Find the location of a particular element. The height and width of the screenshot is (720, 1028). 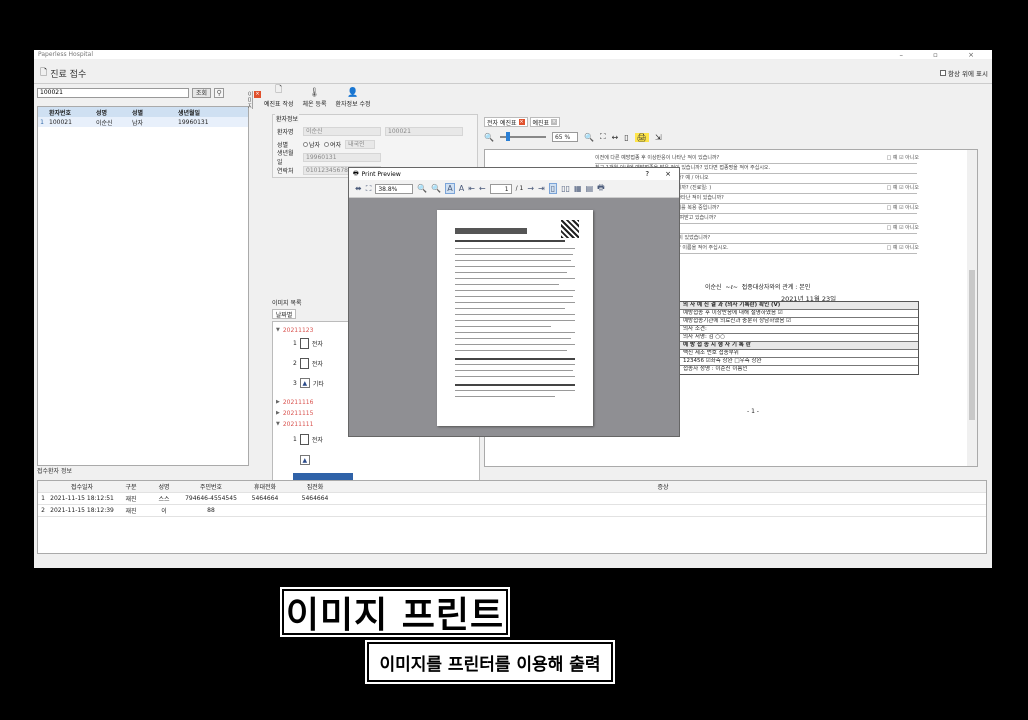

page-input: 1 is located at coordinates (500, 188).